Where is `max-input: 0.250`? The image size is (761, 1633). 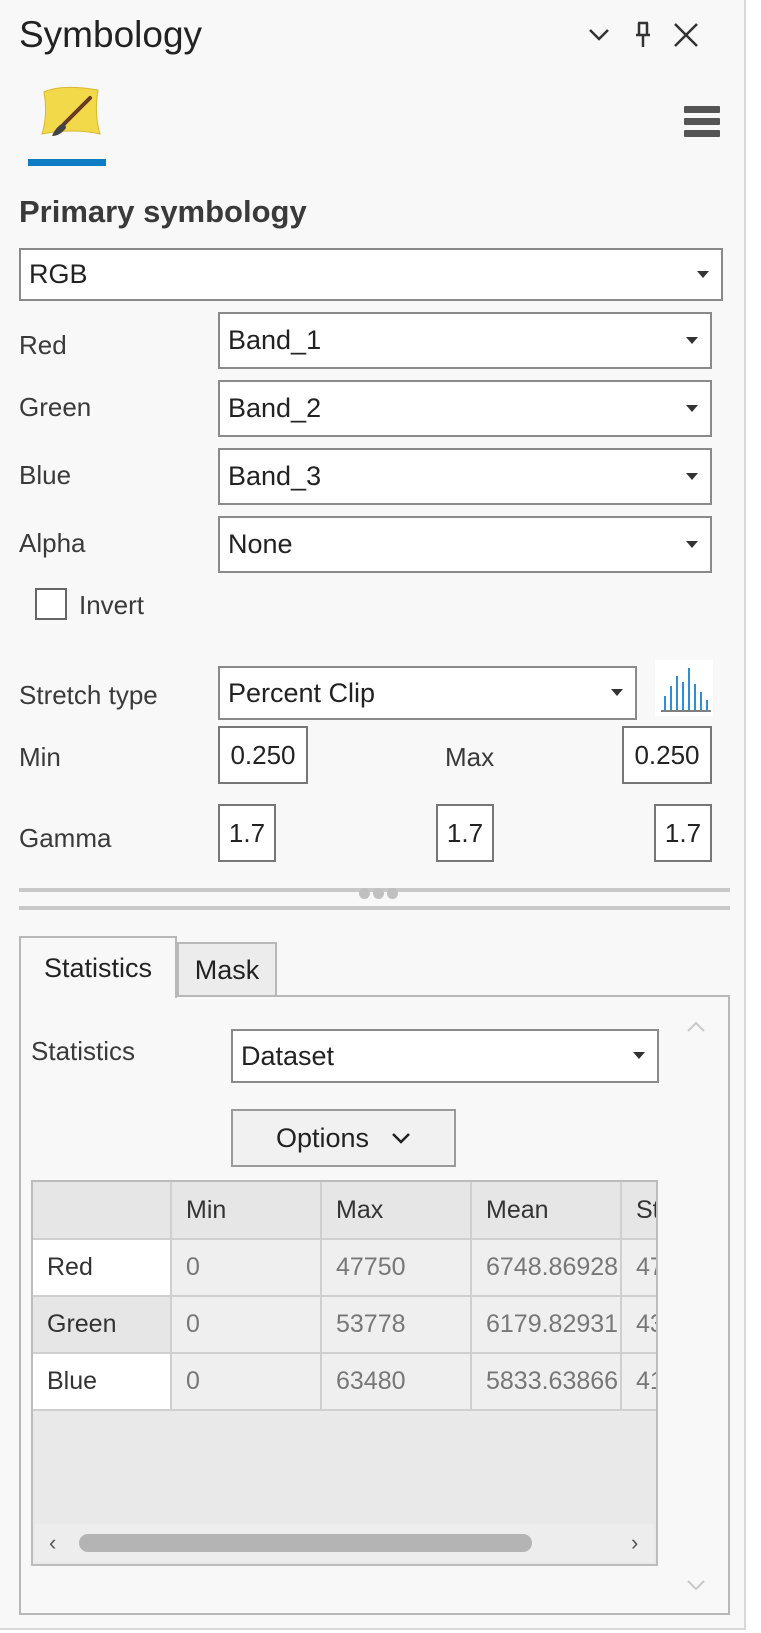
max-input: 0.250 is located at coordinates (667, 755).